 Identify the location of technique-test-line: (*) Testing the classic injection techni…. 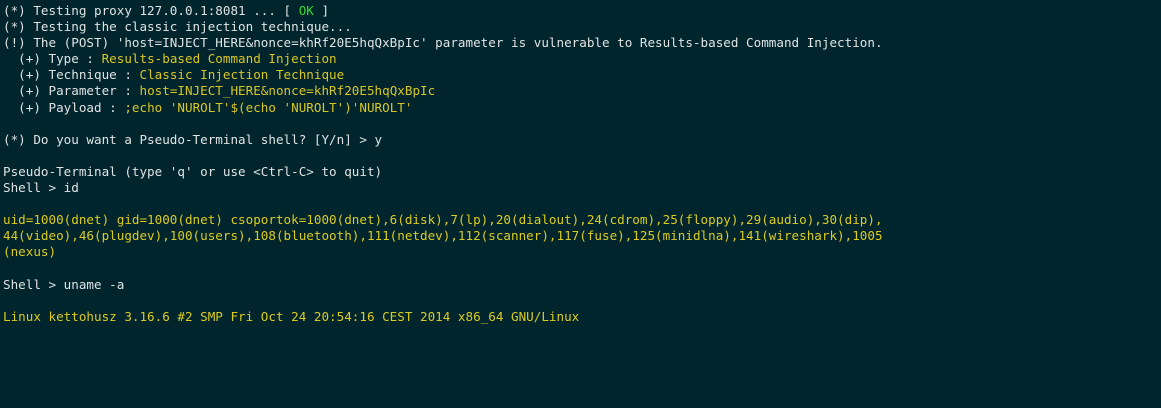
(177, 27).